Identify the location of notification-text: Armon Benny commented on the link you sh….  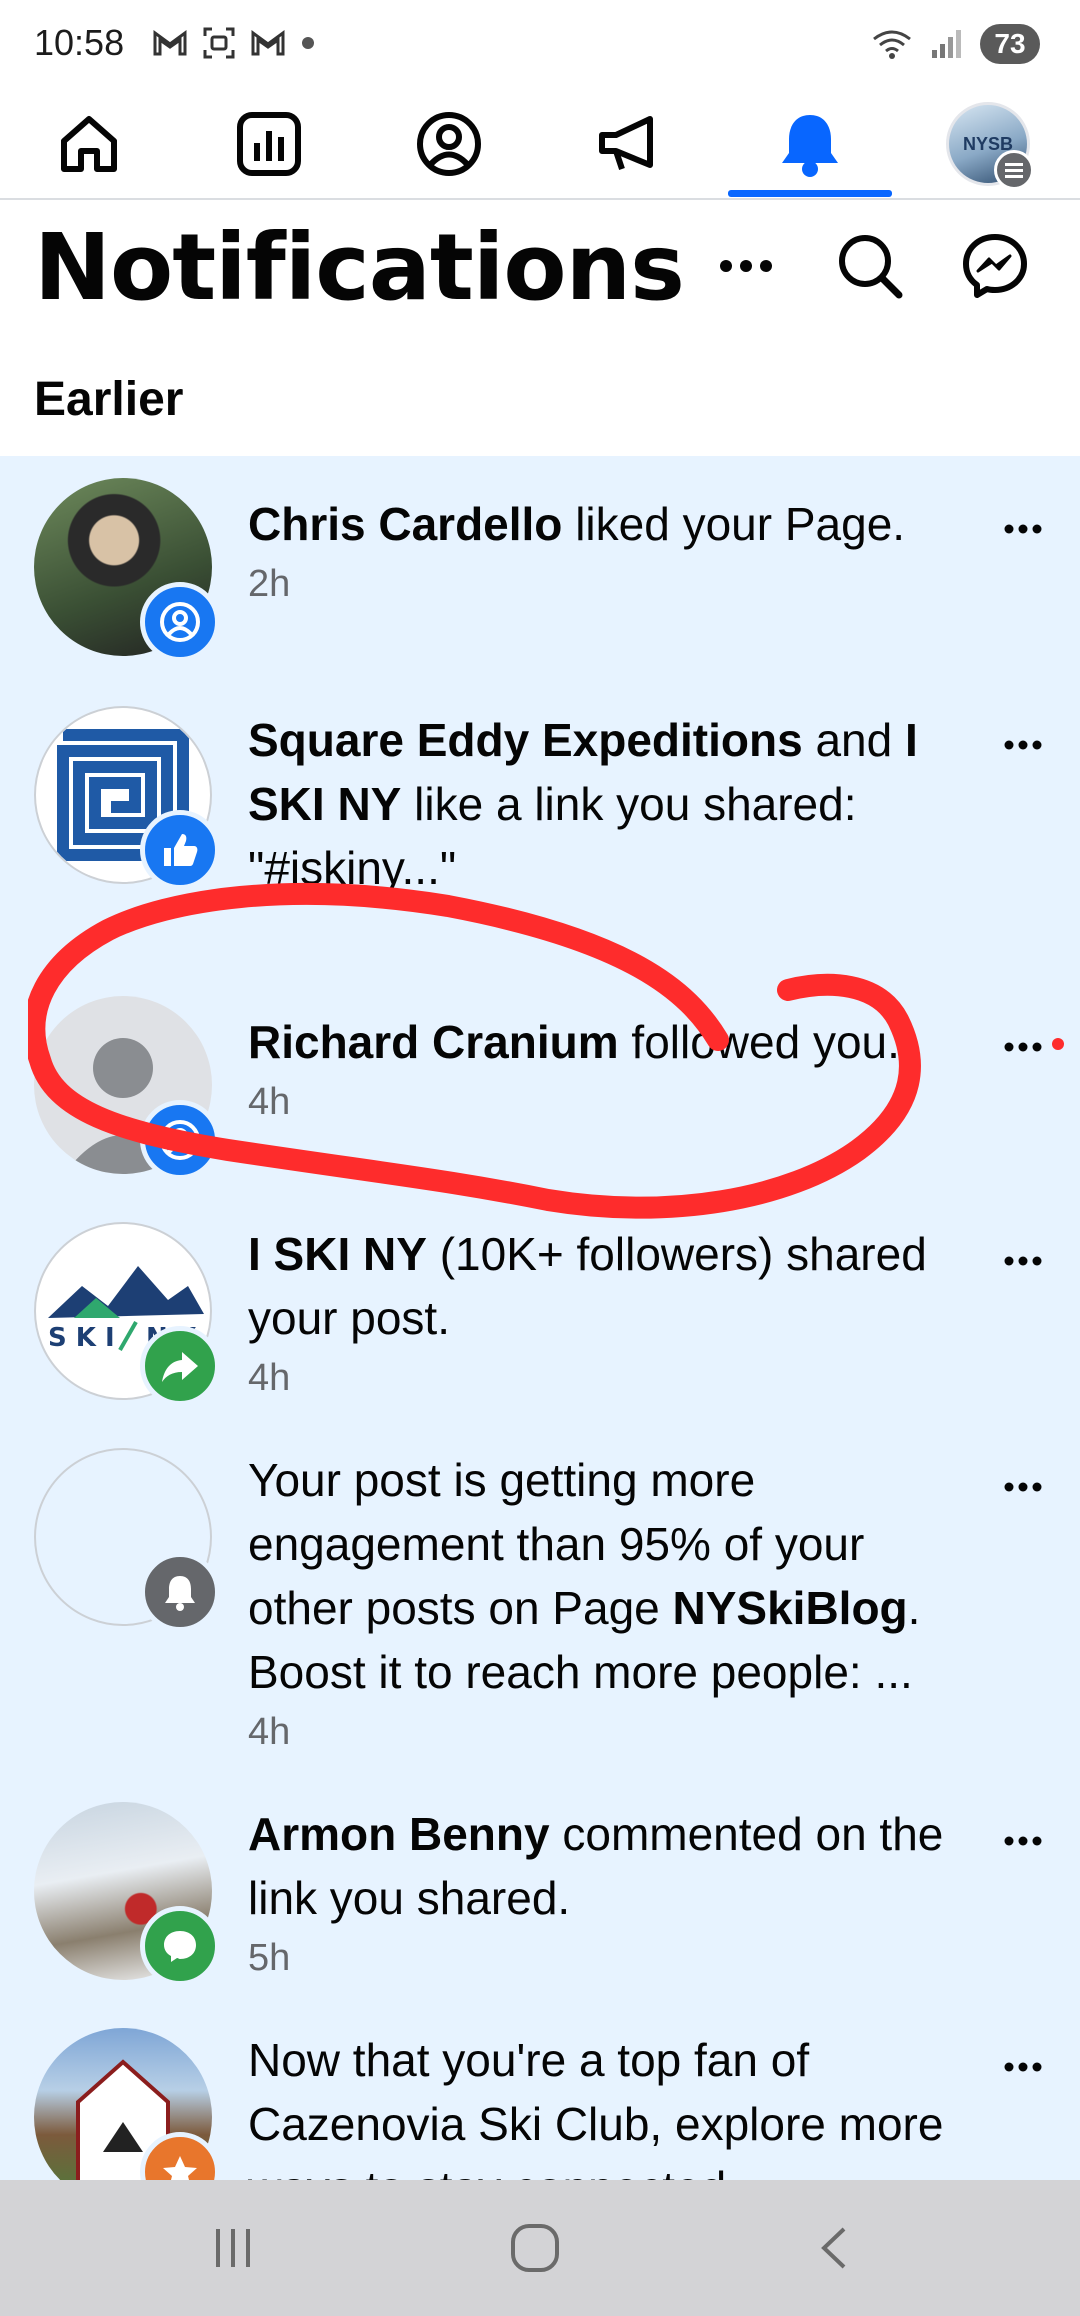
(608, 1894).